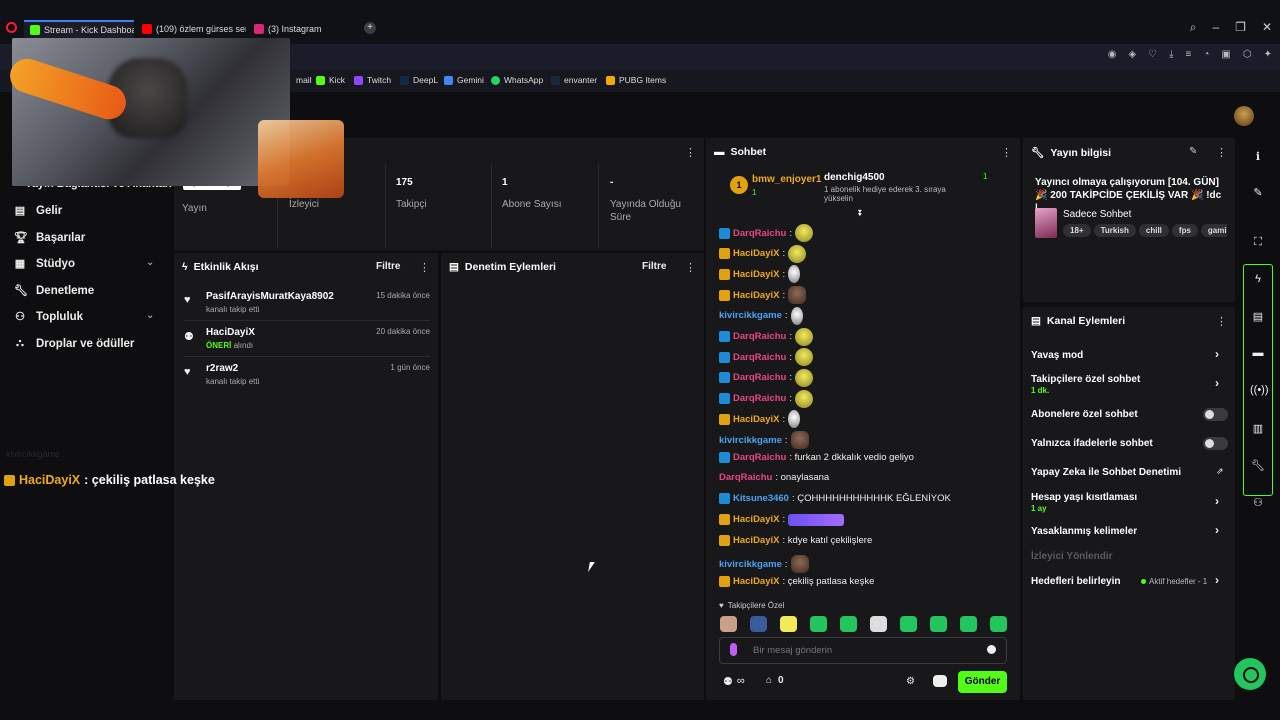 Image resolution: width=1280 pixels, height=720 pixels. Describe the element at coordinates (910, 681) in the screenshot. I see `chat-settings-icon: ⚙` at that location.